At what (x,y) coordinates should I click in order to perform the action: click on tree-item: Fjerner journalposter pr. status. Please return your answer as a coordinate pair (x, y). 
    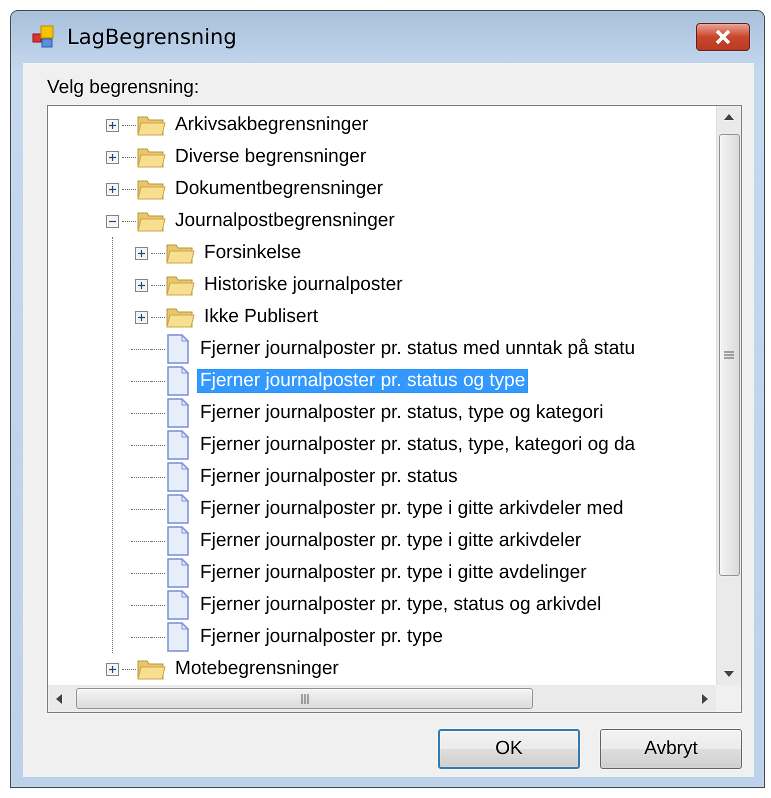
    Looking at the image, I should click on (329, 477).